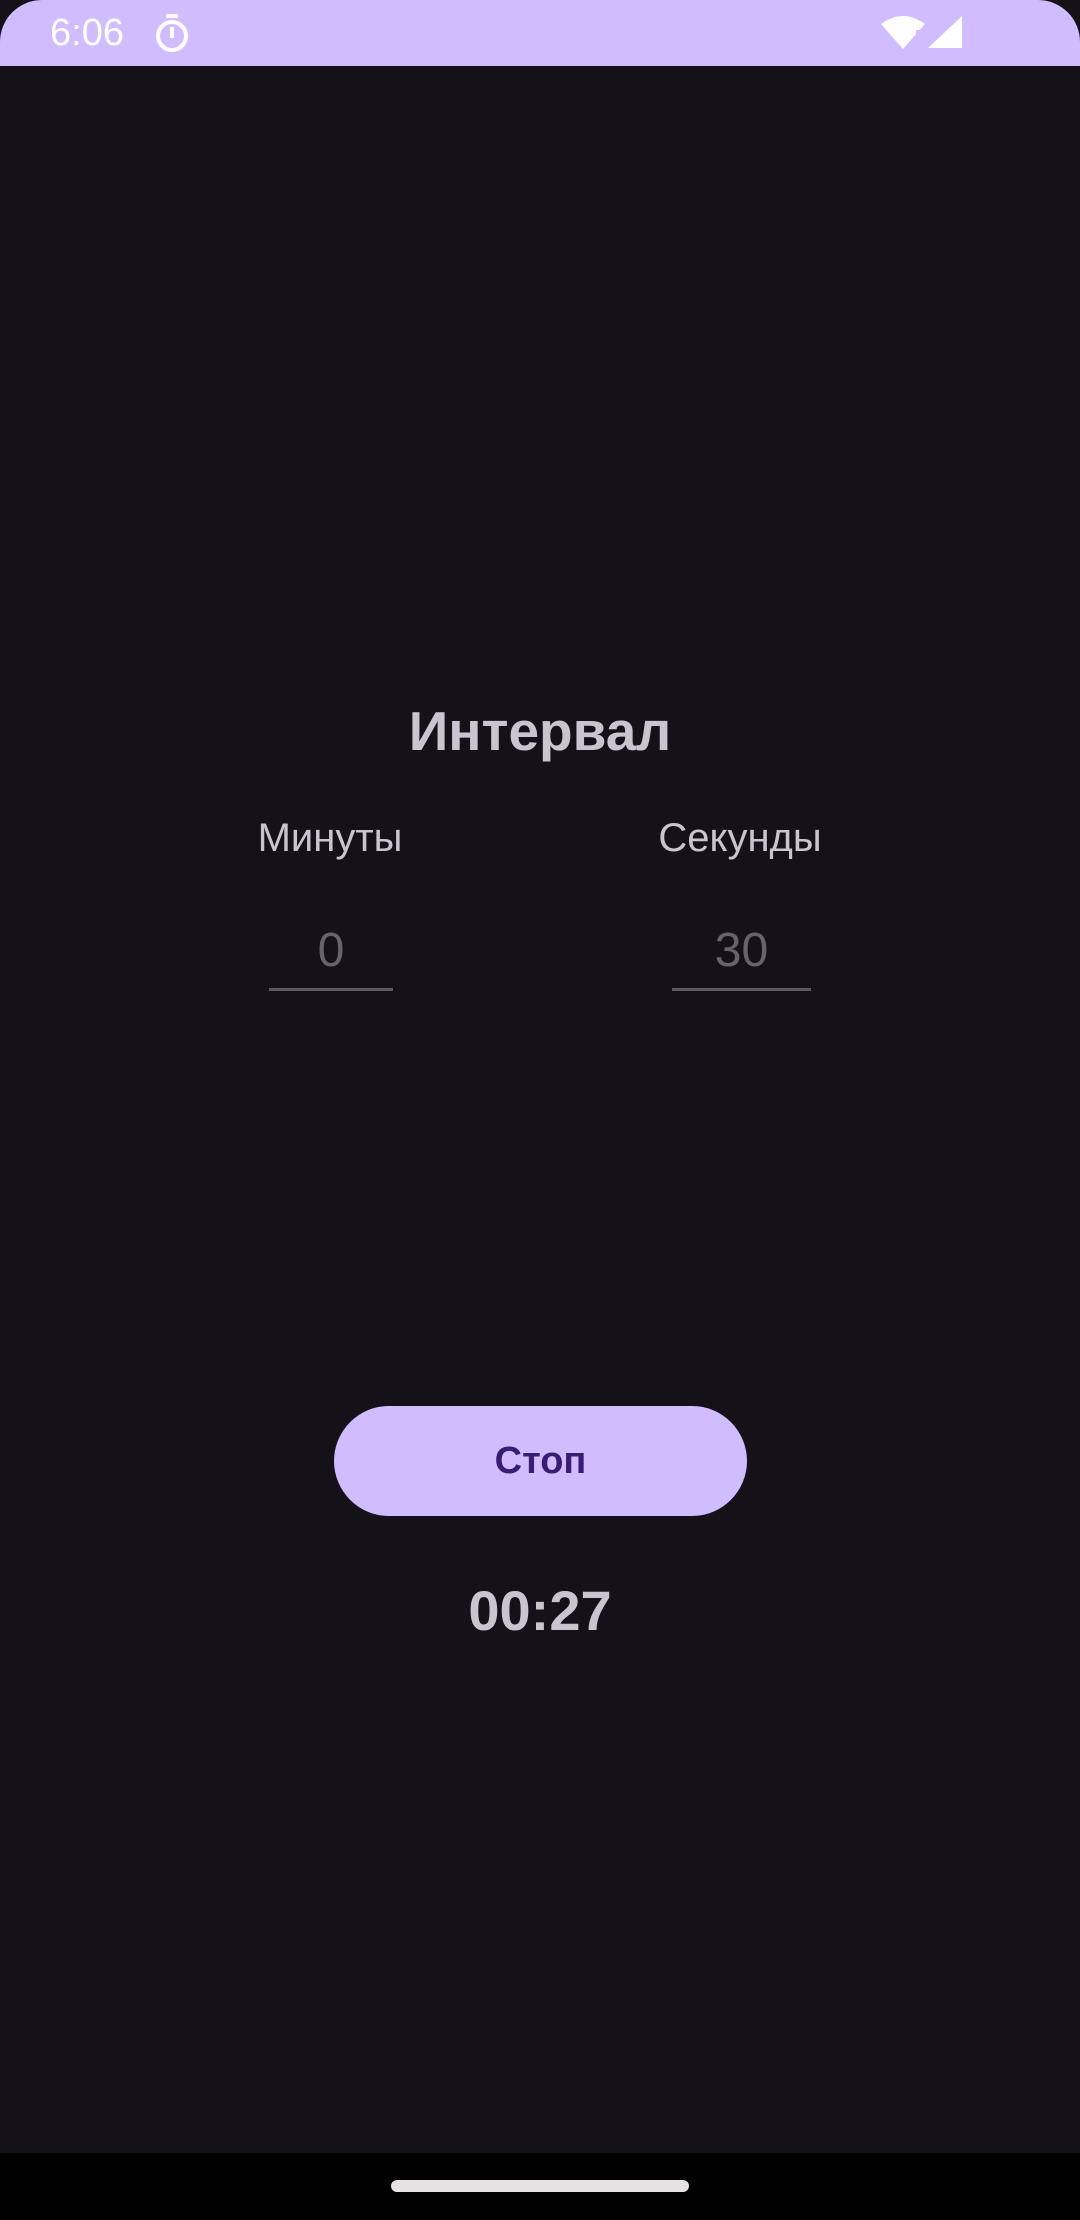  What do you see at coordinates (540, 1461) in the screenshot?
I see `stop-button: Стоп` at bounding box center [540, 1461].